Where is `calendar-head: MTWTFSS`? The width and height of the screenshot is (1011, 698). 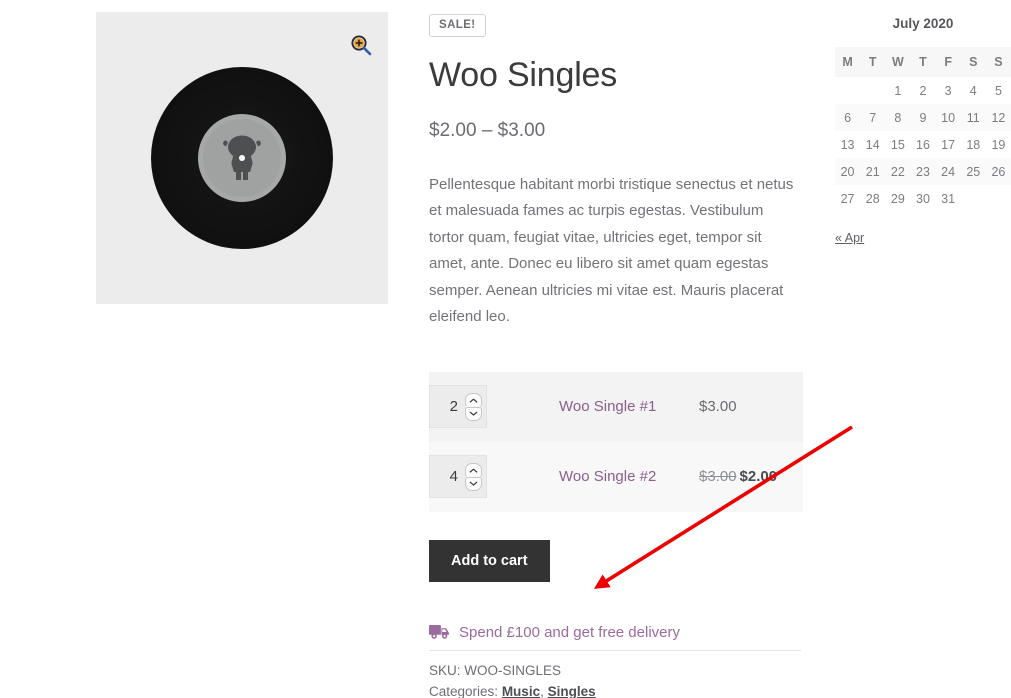 calendar-head: MTWTFSS is located at coordinates (923, 62).